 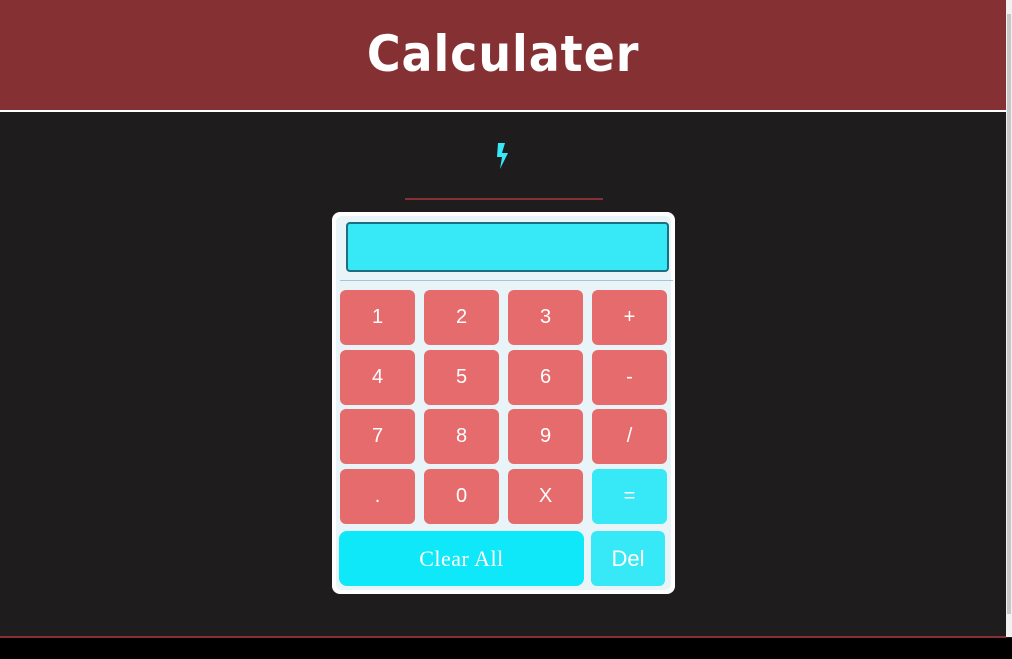 I want to click on key-equals: =, so click(x=629, y=496).